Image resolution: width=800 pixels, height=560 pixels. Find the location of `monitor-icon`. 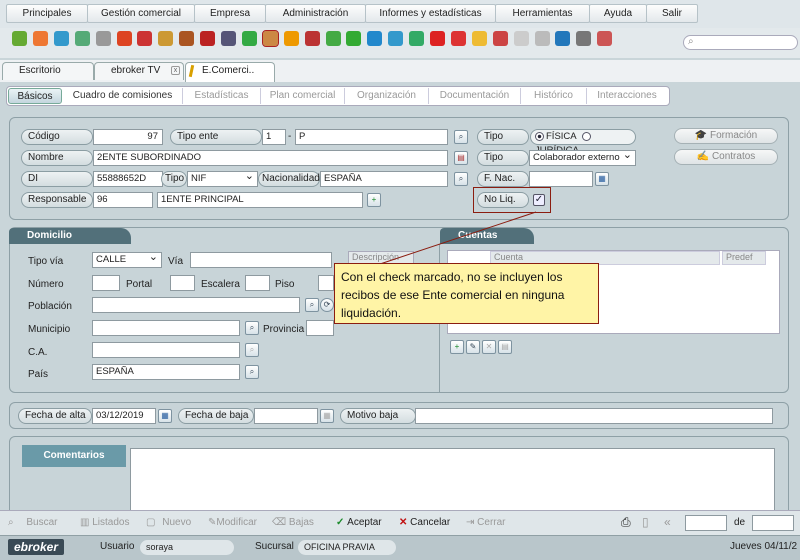

monitor-icon is located at coordinates (82, 38).